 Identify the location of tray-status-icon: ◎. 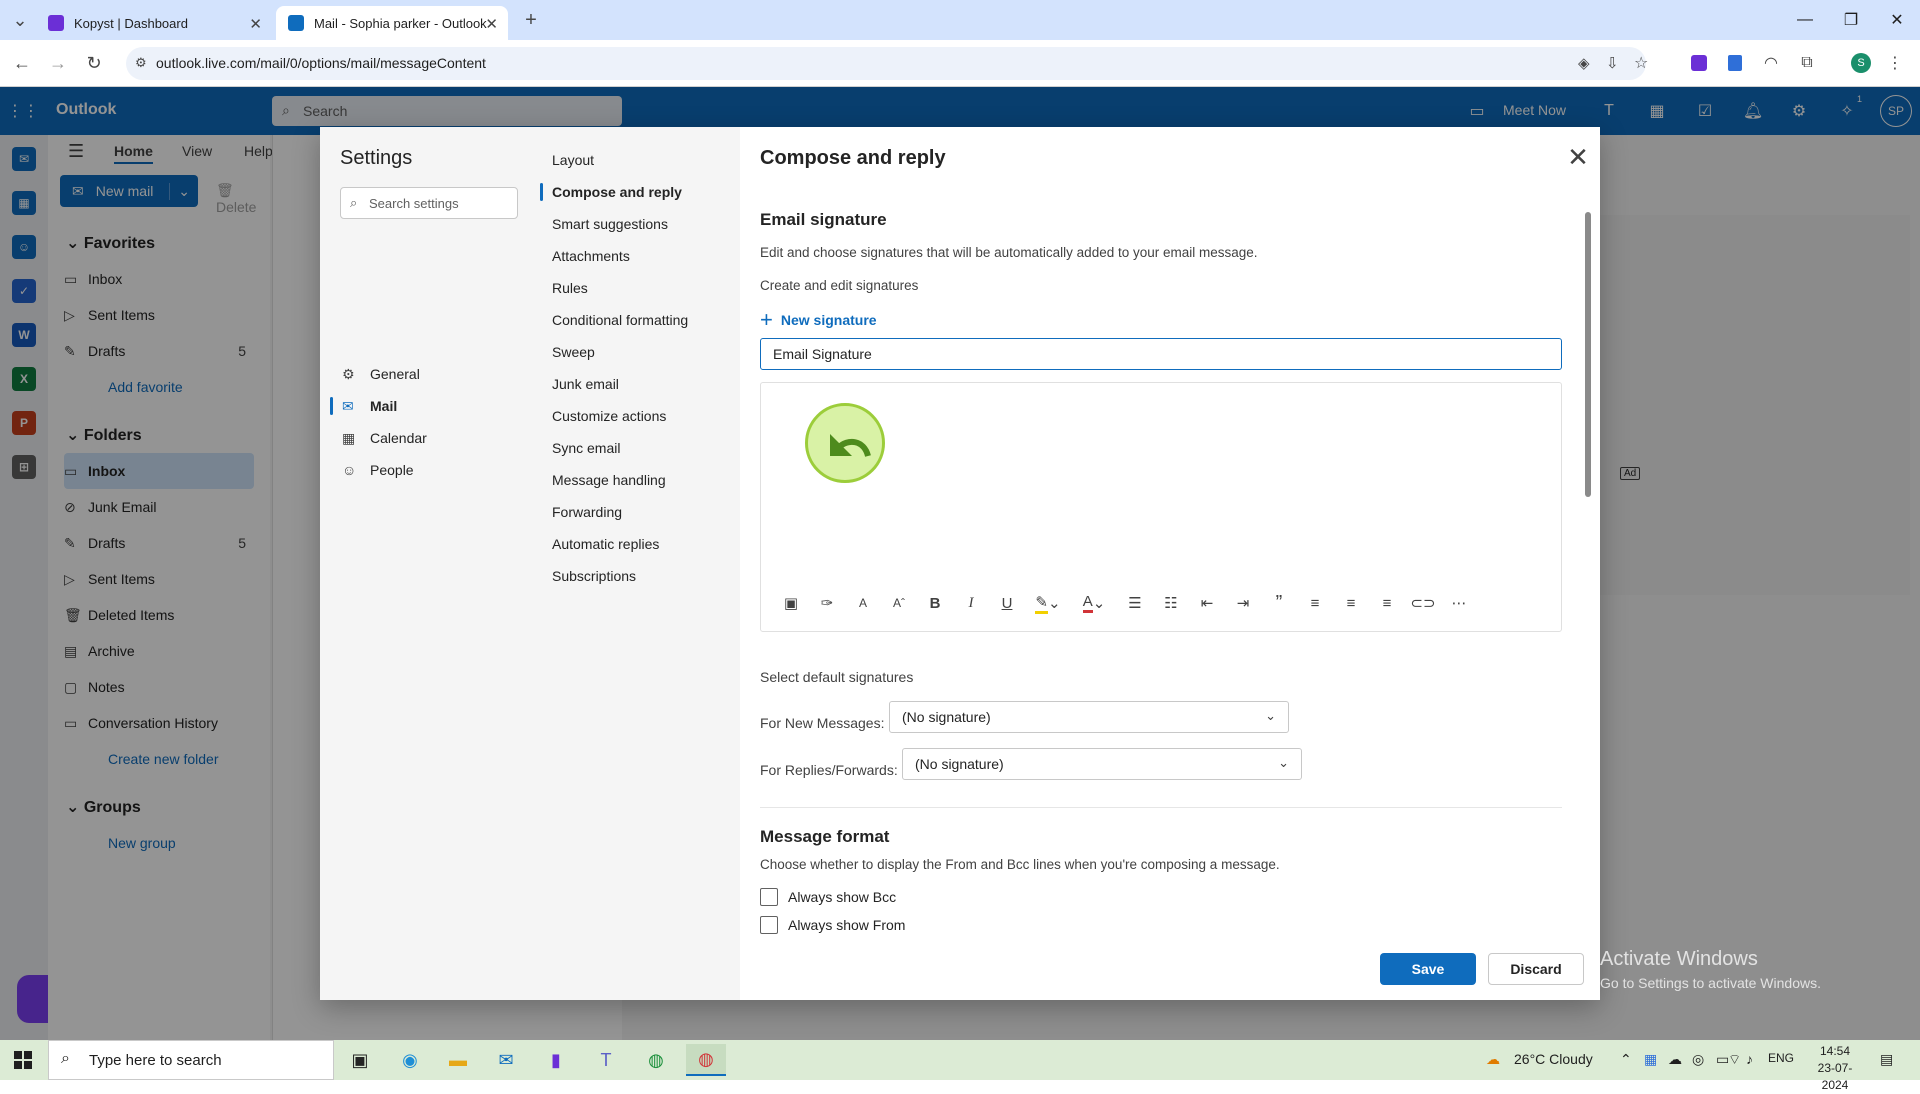
(1698, 1059).